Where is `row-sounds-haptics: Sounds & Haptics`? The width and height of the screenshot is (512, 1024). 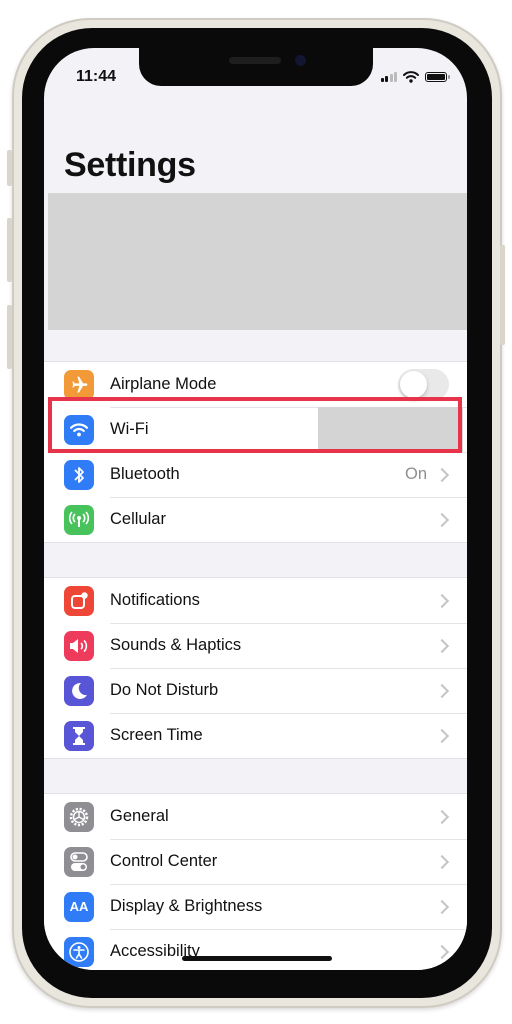
row-sounds-haptics: Sounds & Haptics is located at coordinates (255, 645).